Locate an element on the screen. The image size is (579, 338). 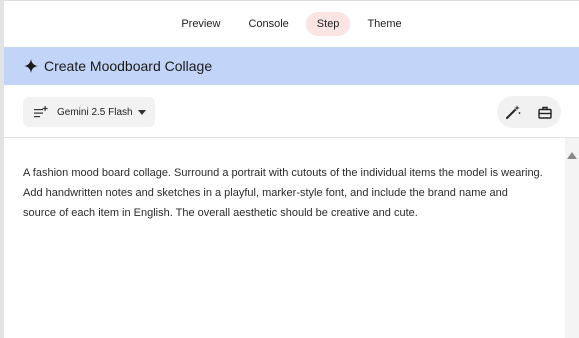
toolbar-actions is located at coordinates (529, 112).